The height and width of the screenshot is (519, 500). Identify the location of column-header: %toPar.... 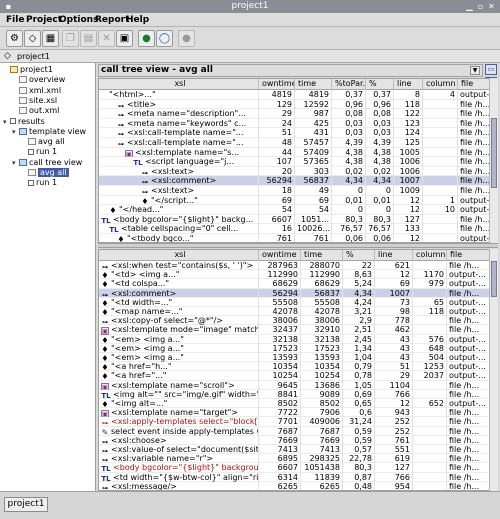
(349, 84).